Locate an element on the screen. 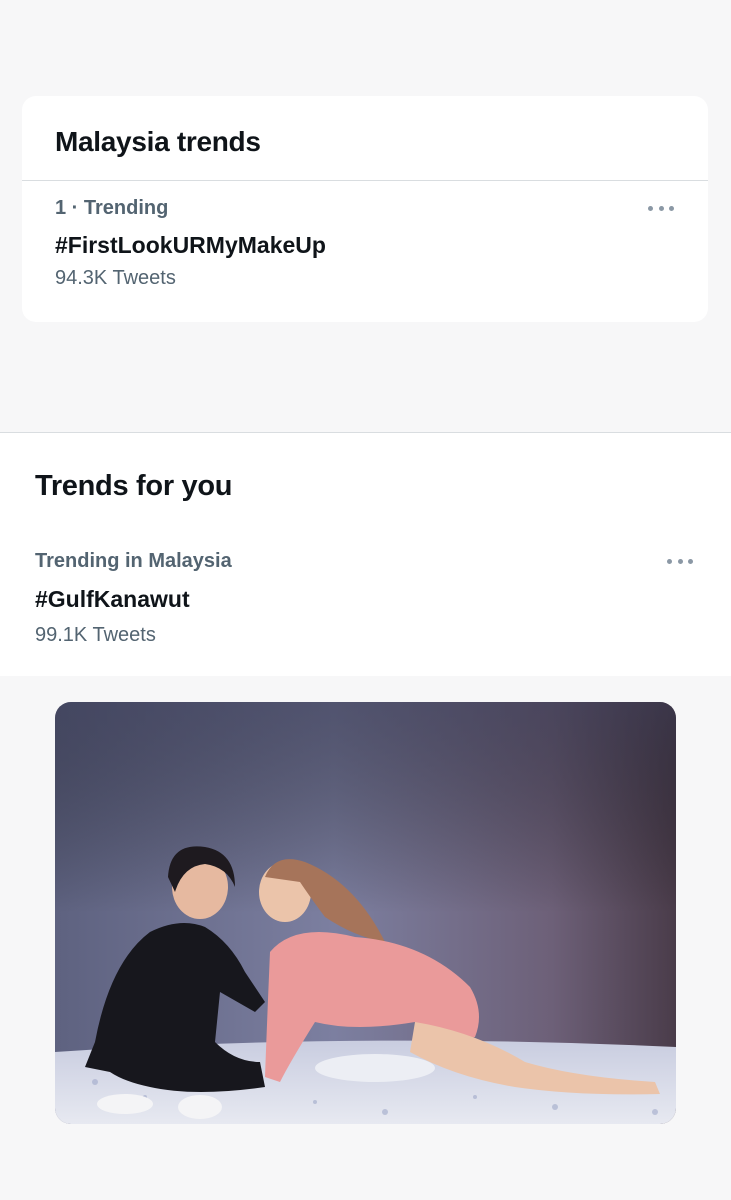 This screenshot has height=1200, width=731. trend-meta: 1 · Trending is located at coordinates (112, 208).